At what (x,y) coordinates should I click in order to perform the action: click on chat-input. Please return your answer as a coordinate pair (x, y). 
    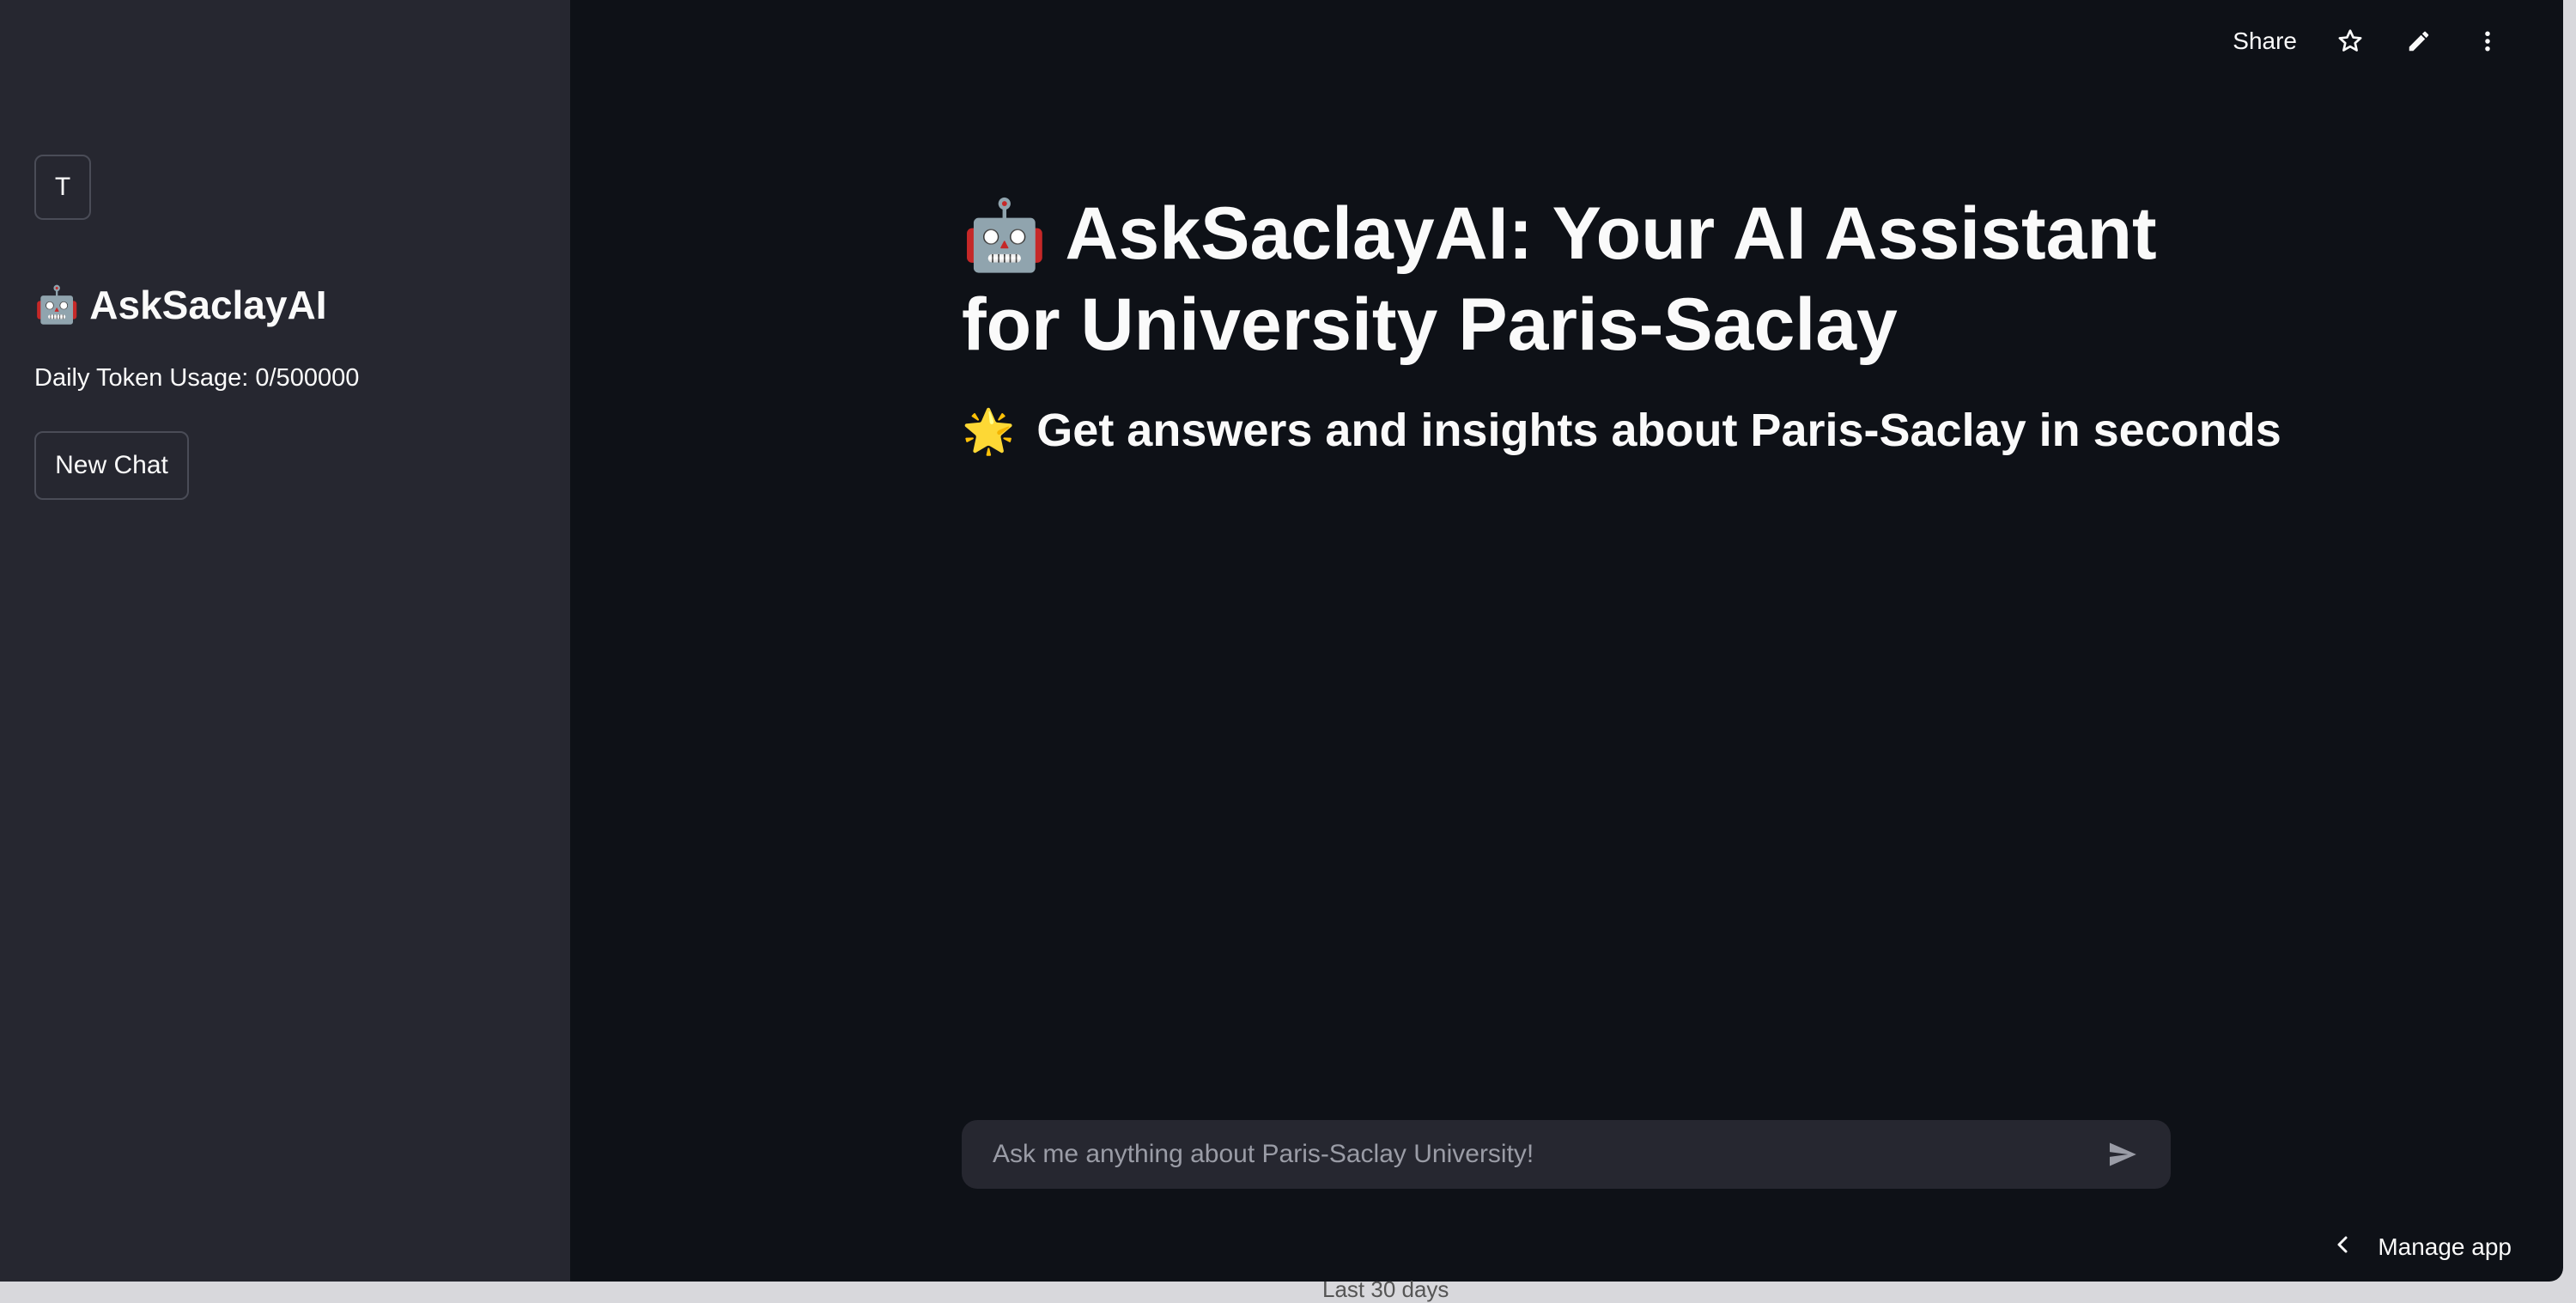
    Looking at the image, I should click on (1547, 1154).